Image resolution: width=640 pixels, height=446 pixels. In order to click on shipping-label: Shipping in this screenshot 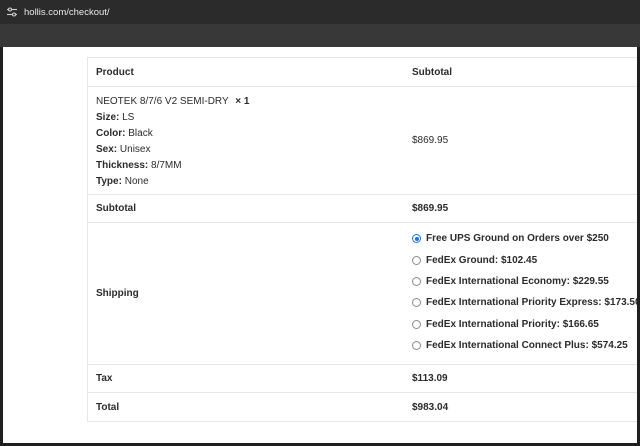, I will do `click(117, 293)`.